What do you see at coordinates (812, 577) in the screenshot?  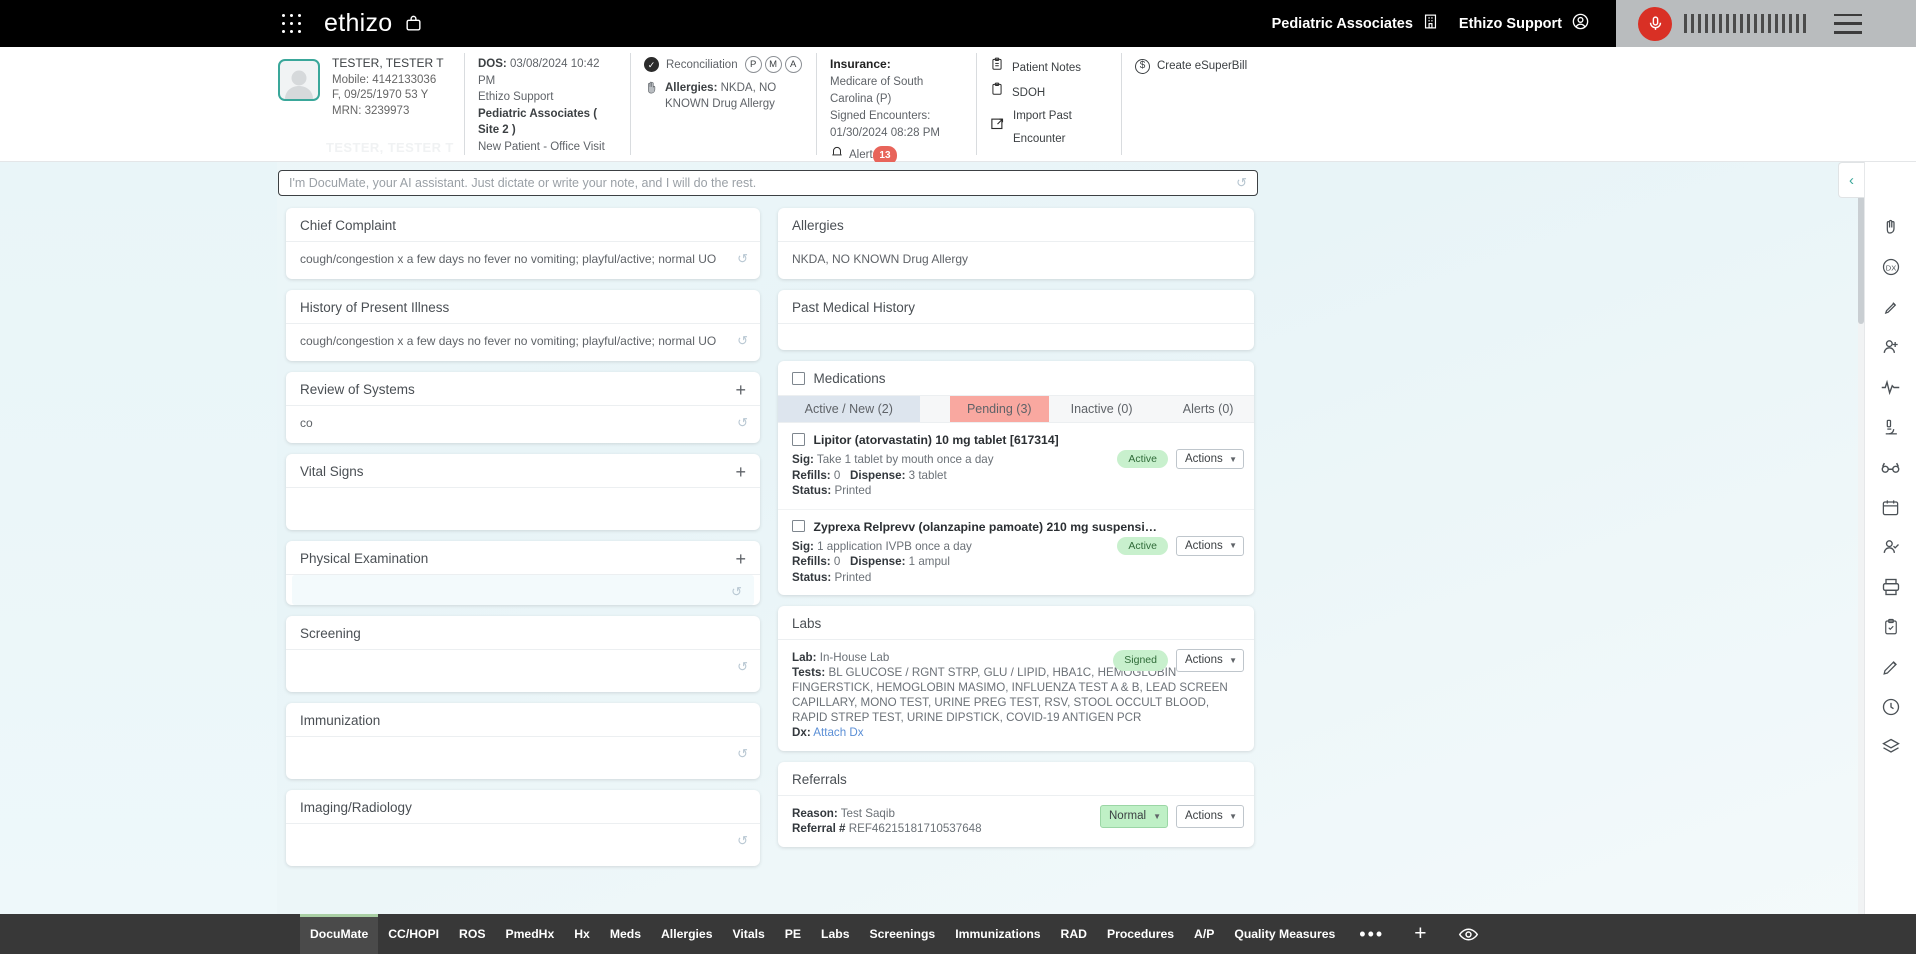 I see `status-label: Status:` at bounding box center [812, 577].